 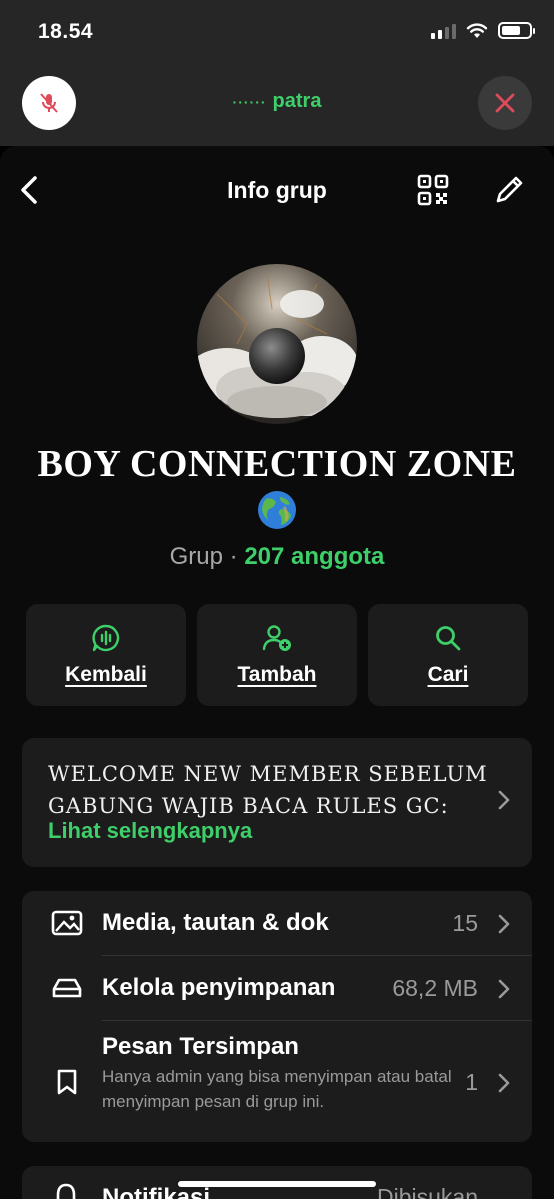 I want to click on qr-code-icon, so click(x=433, y=190).